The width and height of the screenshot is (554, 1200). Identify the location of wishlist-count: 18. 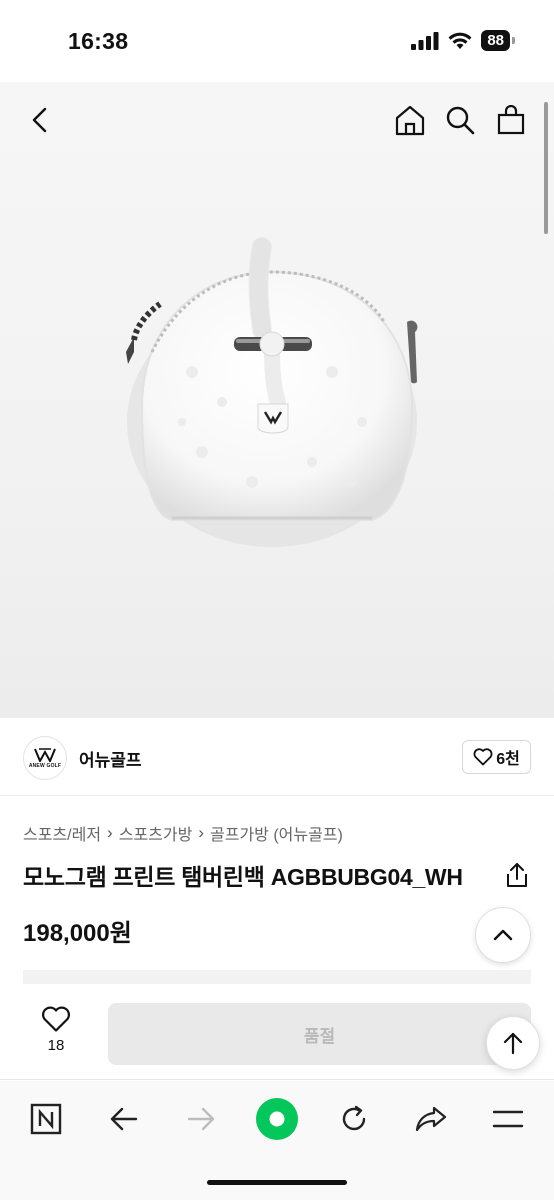
(56, 1045).